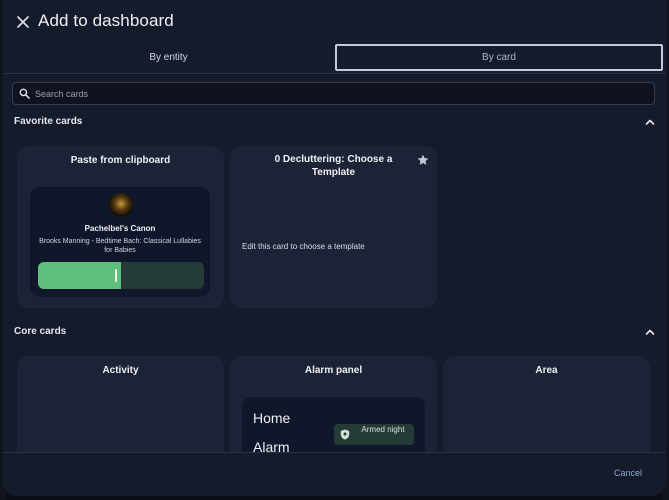 The image size is (669, 500). I want to click on media-progress-bar, so click(121, 275).